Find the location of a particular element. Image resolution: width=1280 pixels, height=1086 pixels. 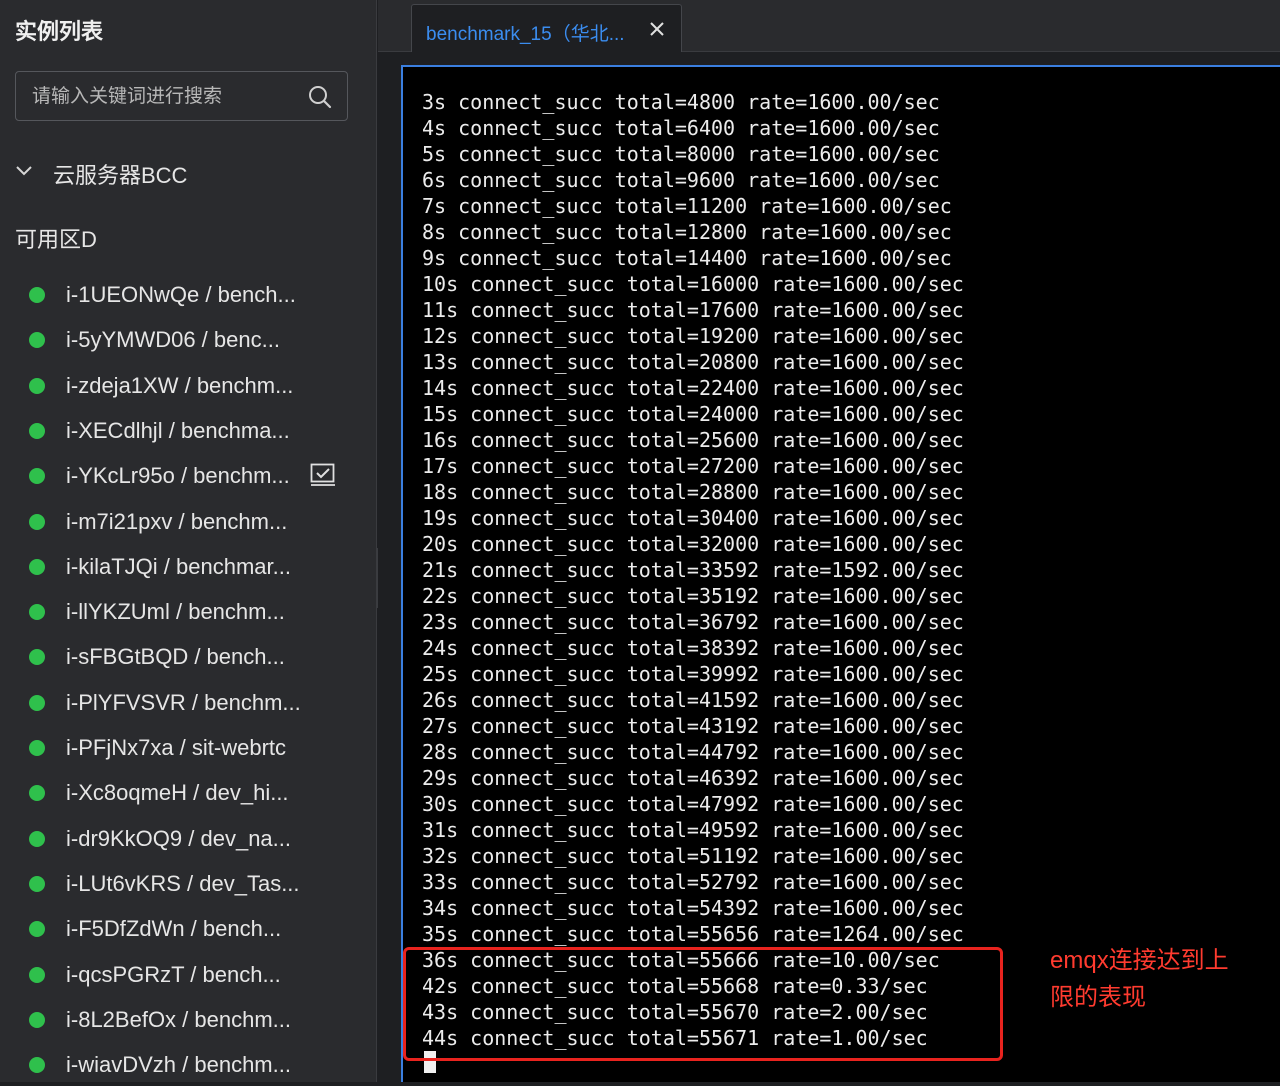

group-label: 云服务器BCC is located at coordinates (120, 175).